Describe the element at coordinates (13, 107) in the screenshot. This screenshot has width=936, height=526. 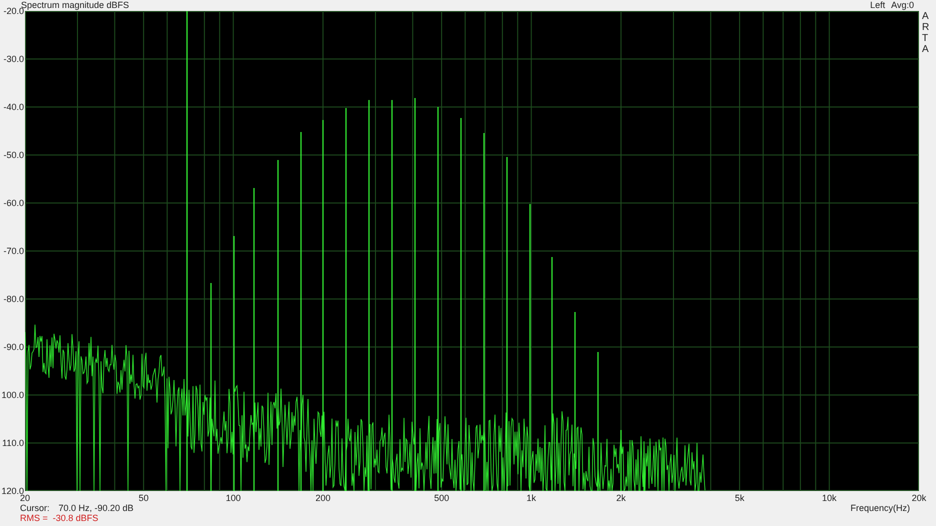
I see `y-tick-label: -40.0` at that location.